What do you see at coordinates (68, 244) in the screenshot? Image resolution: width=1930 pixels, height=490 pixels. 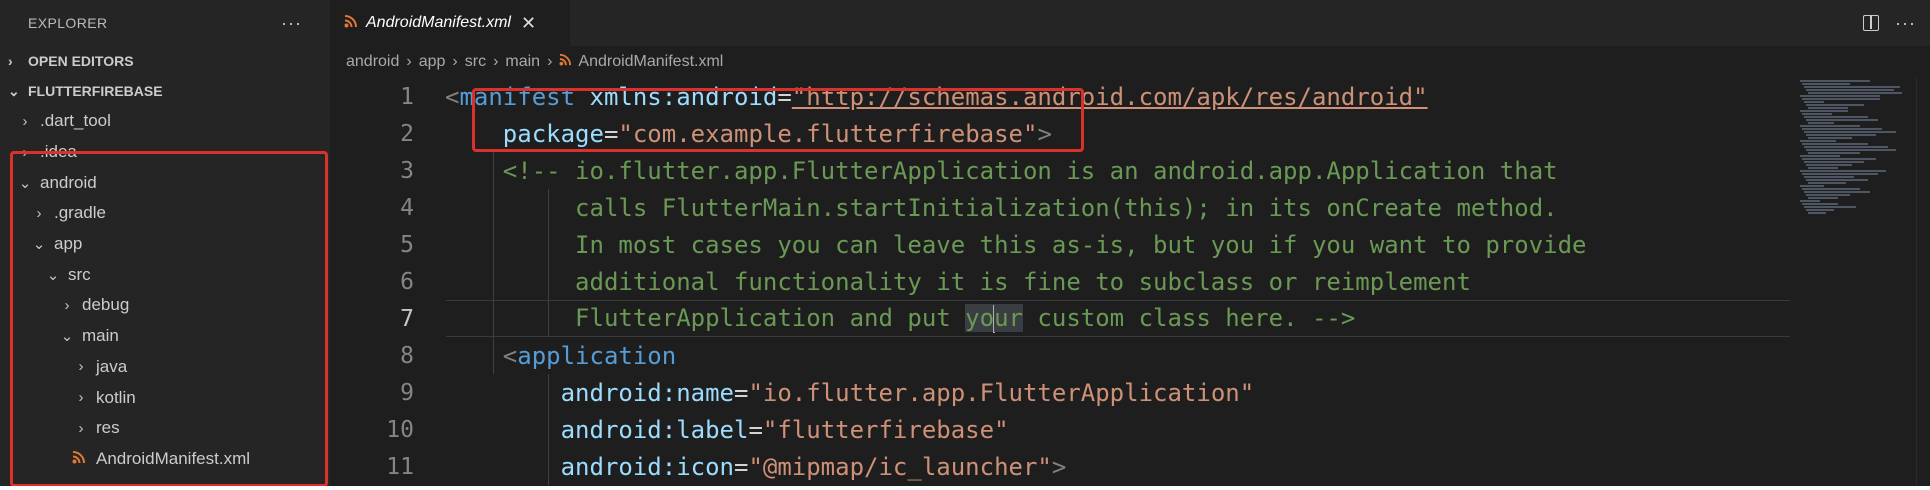 I see `tree-item-label: app` at bounding box center [68, 244].